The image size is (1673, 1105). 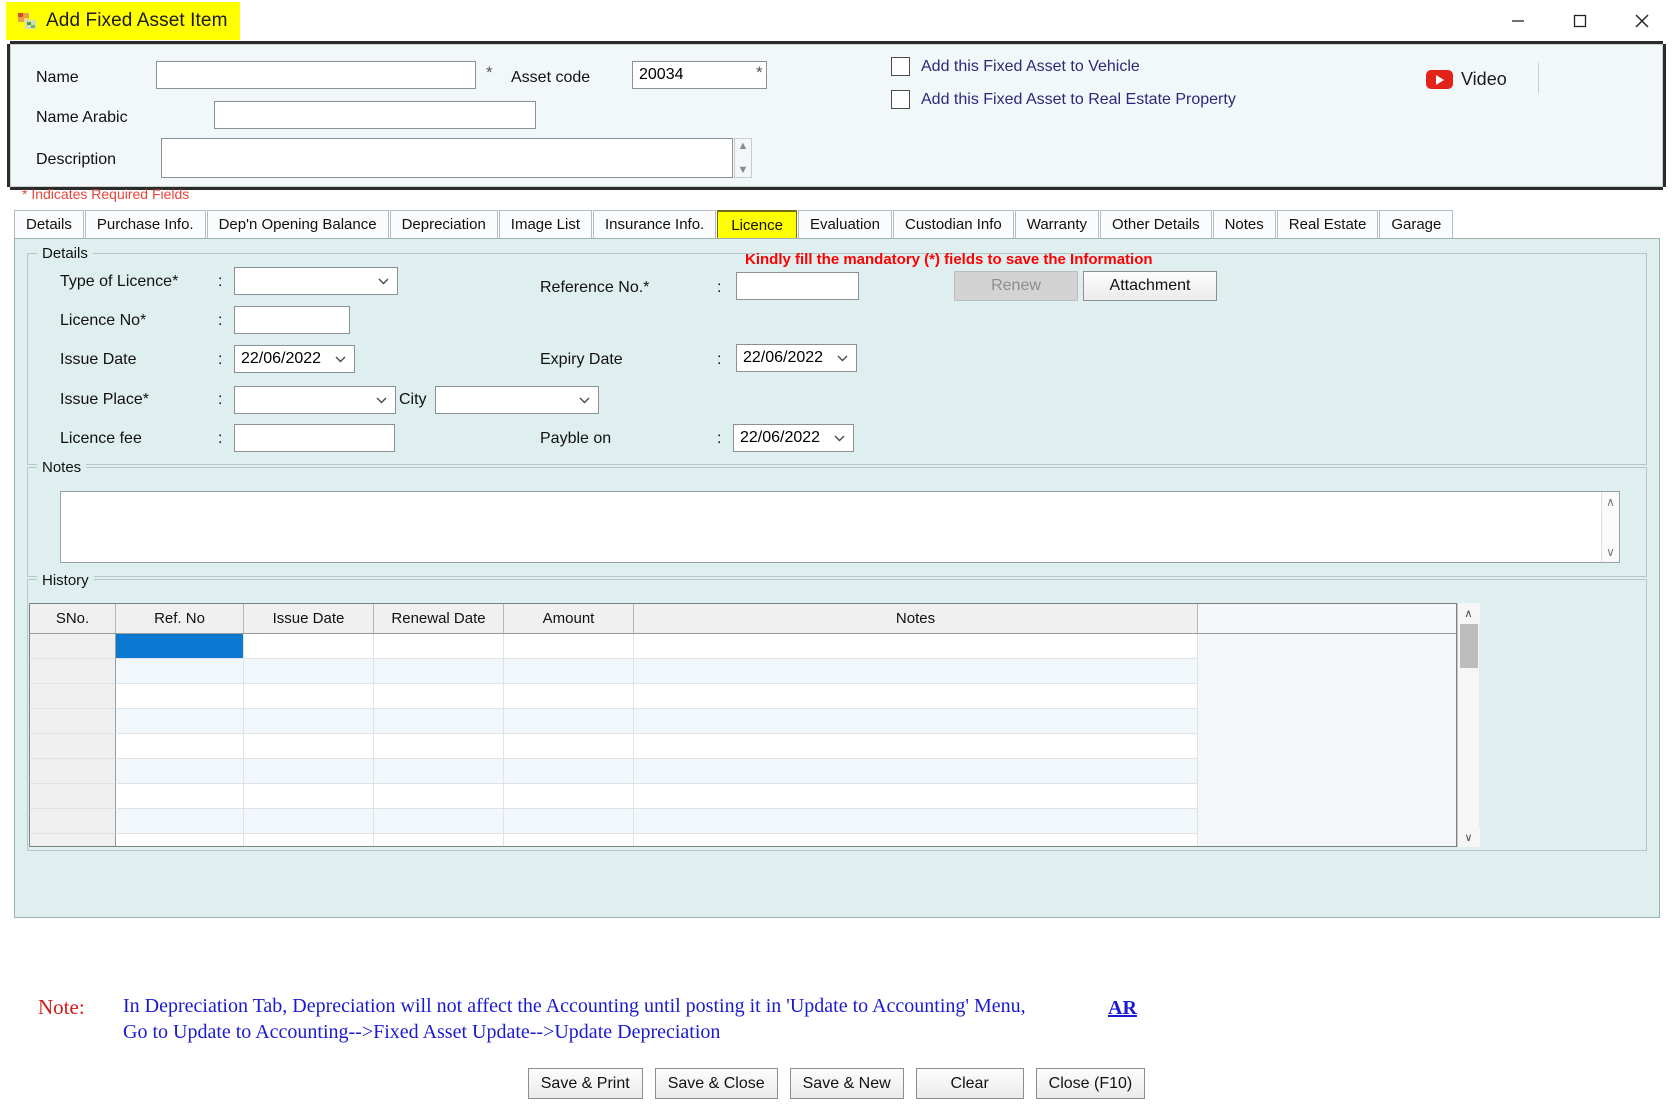 What do you see at coordinates (73, 618) in the screenshot?
I see `column-header-sno: SNo.` at bounding box center [73, 618].